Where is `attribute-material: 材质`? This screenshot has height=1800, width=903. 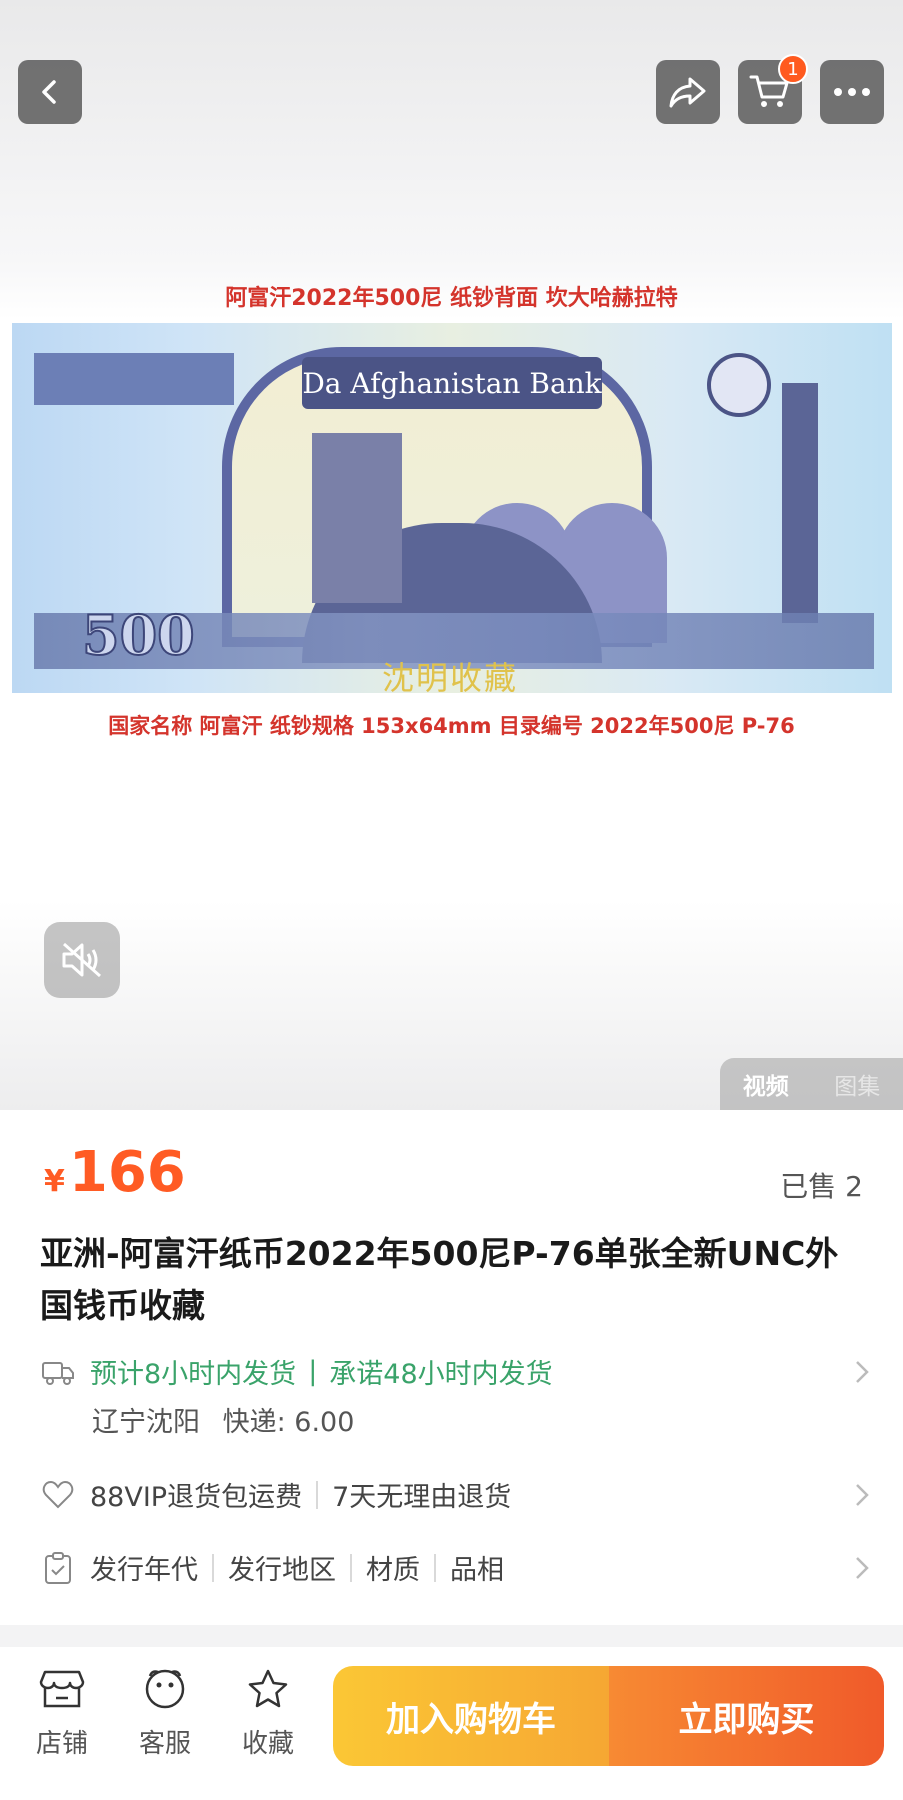
attribute-material: 材质 is located at coordinates (393, 1570).